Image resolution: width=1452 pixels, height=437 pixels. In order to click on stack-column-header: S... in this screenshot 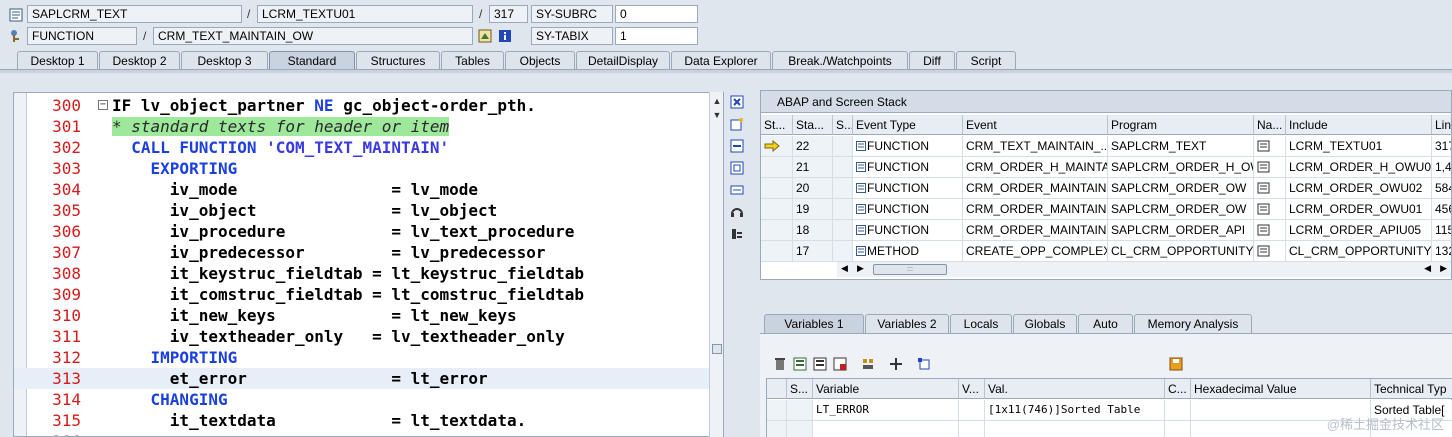, I will do `click(843, 125)`.